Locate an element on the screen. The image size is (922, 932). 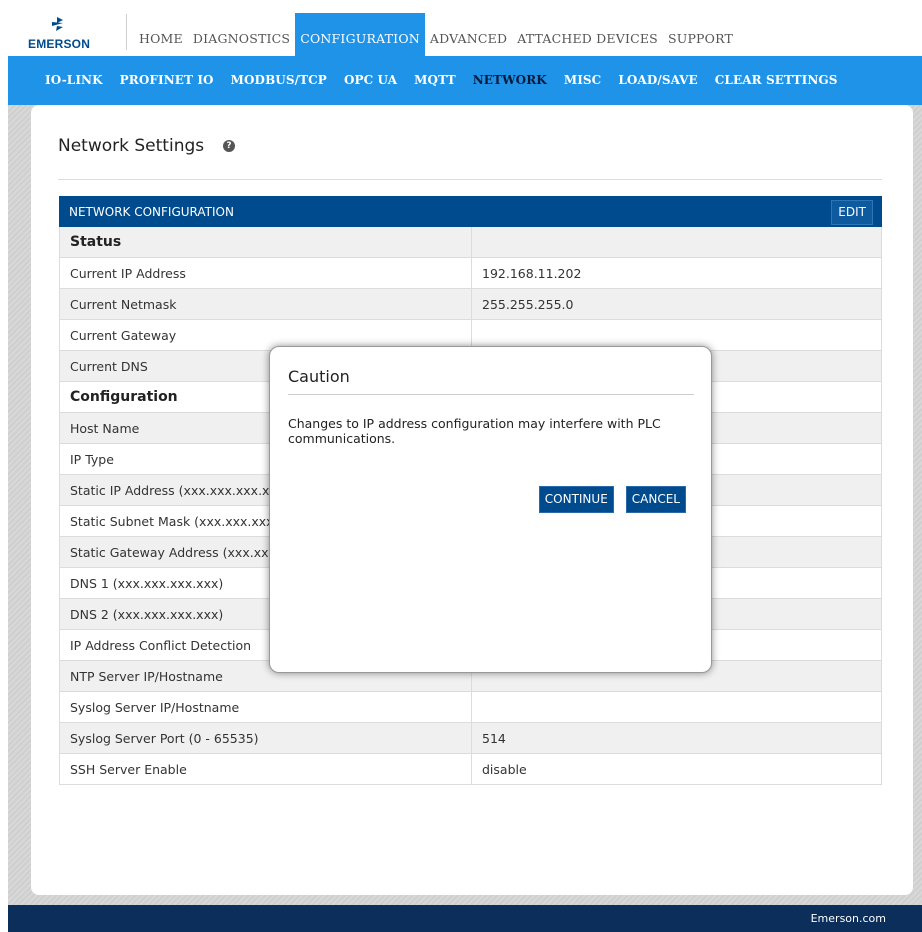
table-title: NETWORK CONFIGURATION is located at coordinates (151, 212).